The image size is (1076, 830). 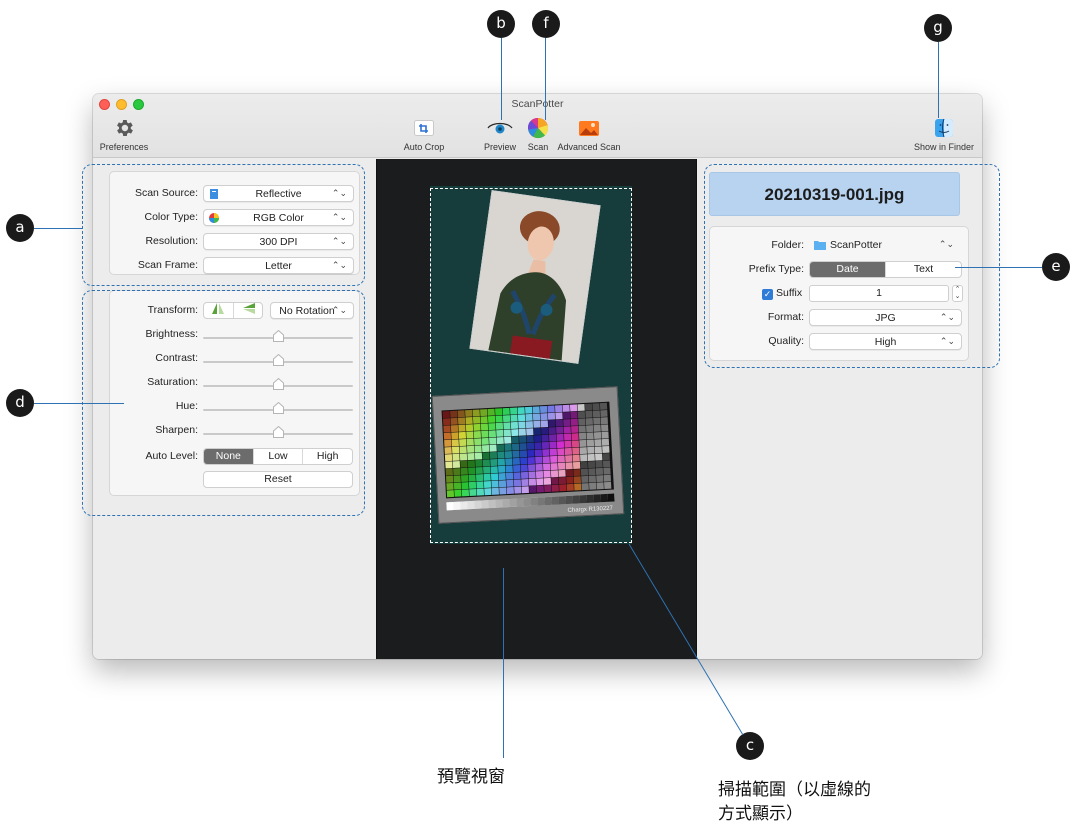 I want to click on callout-d-outline, so click(x=223, y=403).